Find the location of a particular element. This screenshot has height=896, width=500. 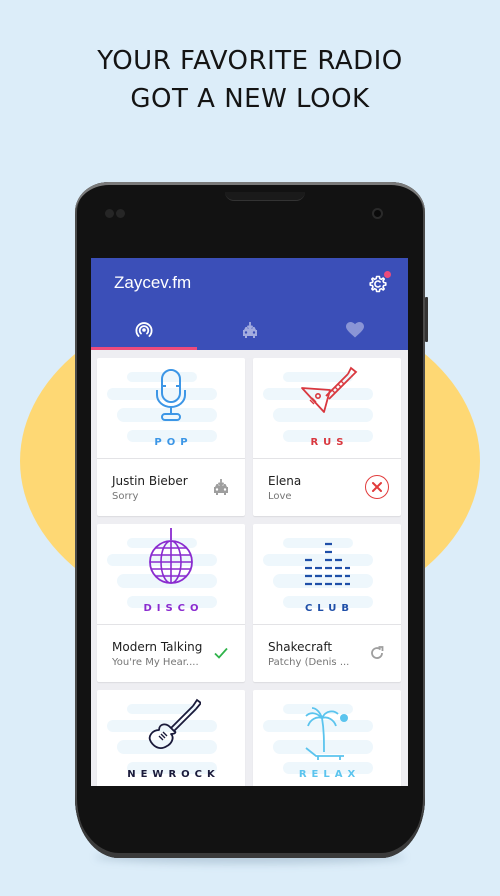

microphone-icon is located at coordinates (171, 395).